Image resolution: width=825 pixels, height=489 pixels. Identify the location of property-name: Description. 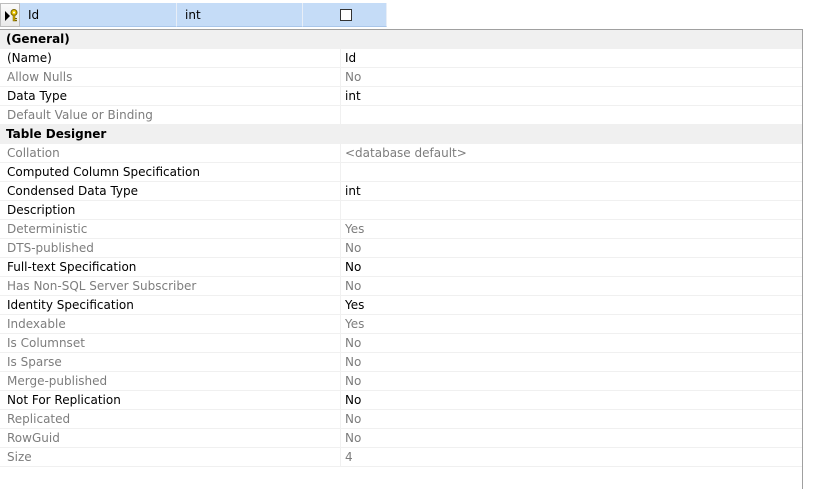
(41, 210).